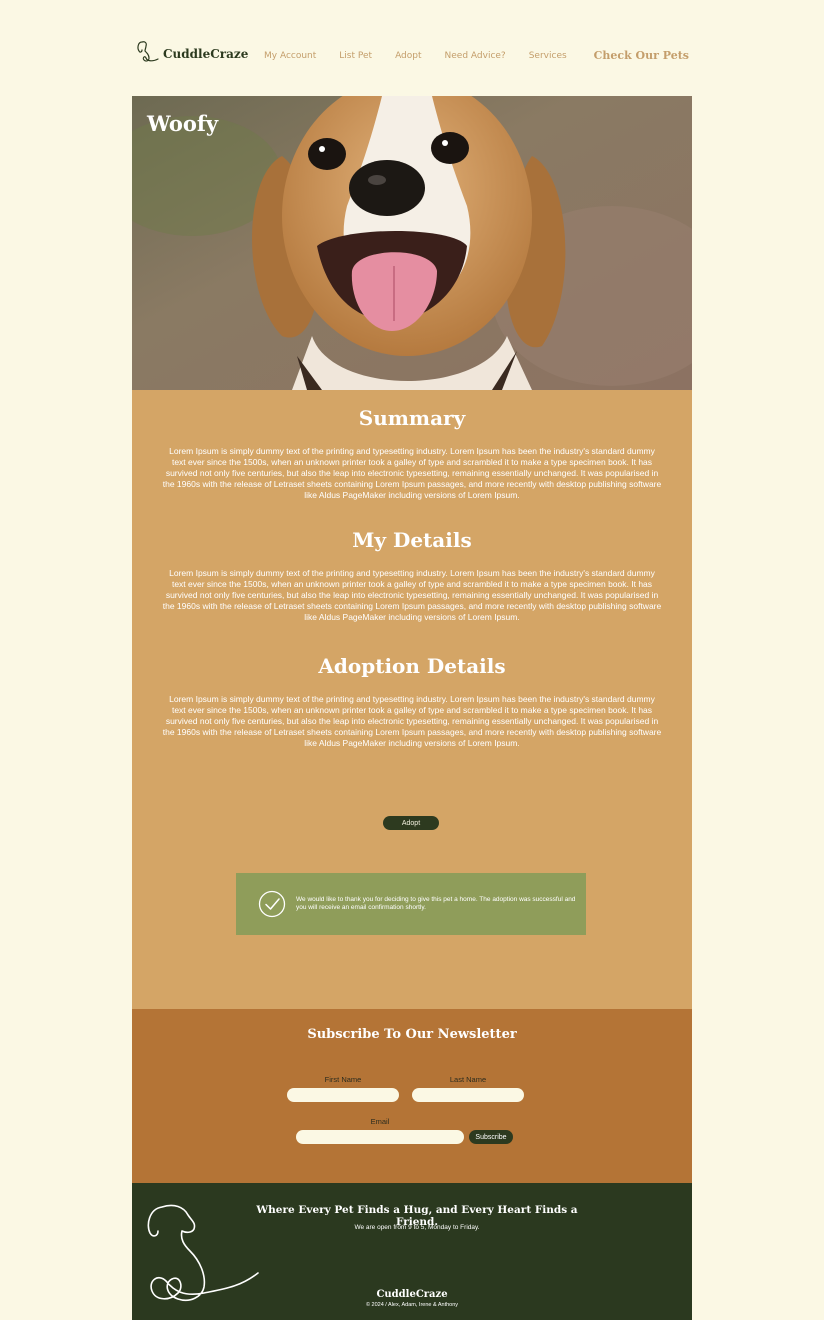  What do you see at coordinates (272, 904) in the screenshot?
I see `check-circle-icon` at bounding box center [272, 904].